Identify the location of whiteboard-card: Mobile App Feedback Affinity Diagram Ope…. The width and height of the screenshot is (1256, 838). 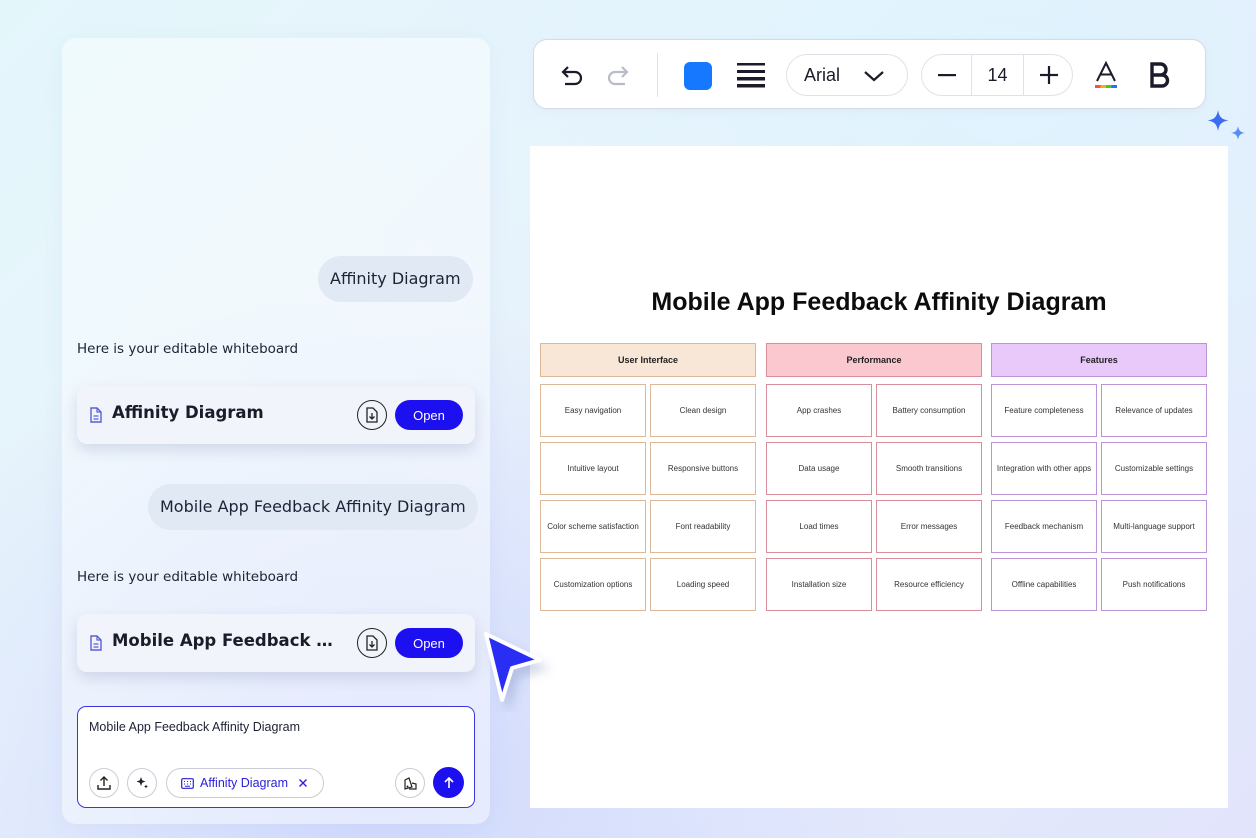
(276, 643).